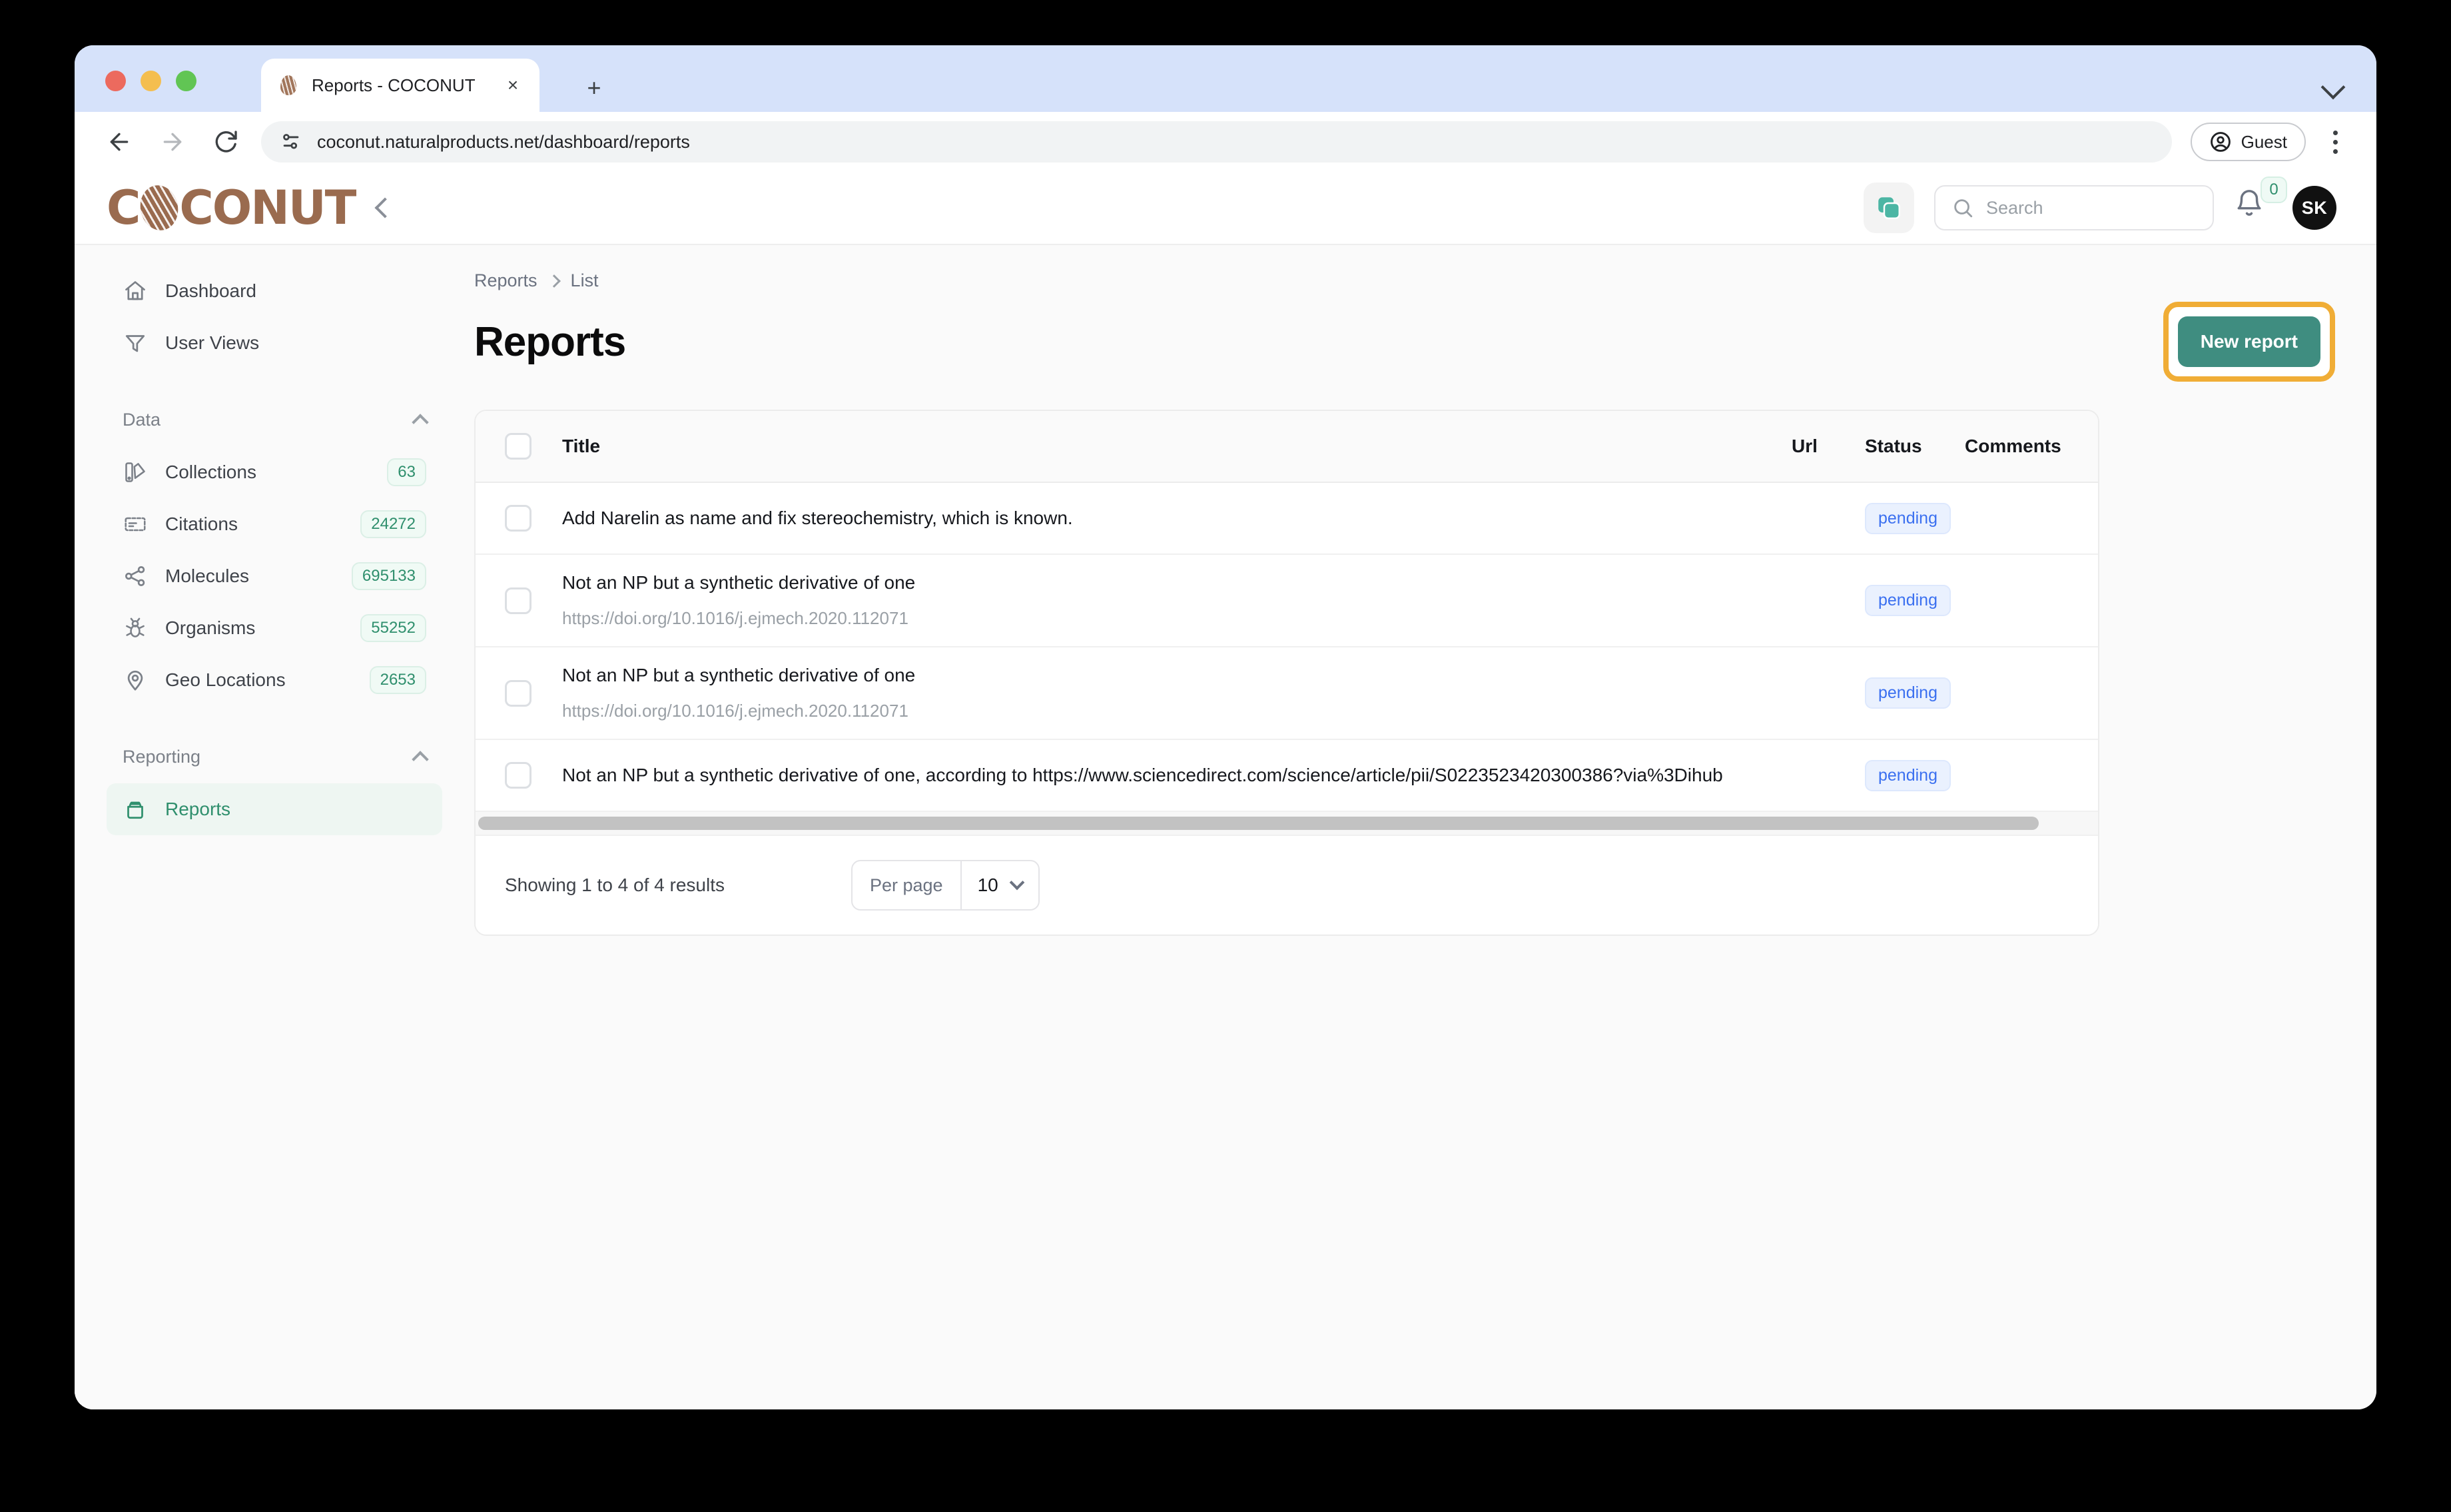  I want to click on sidebar-item-organisms: Organisms 55252, so click(274, 628).